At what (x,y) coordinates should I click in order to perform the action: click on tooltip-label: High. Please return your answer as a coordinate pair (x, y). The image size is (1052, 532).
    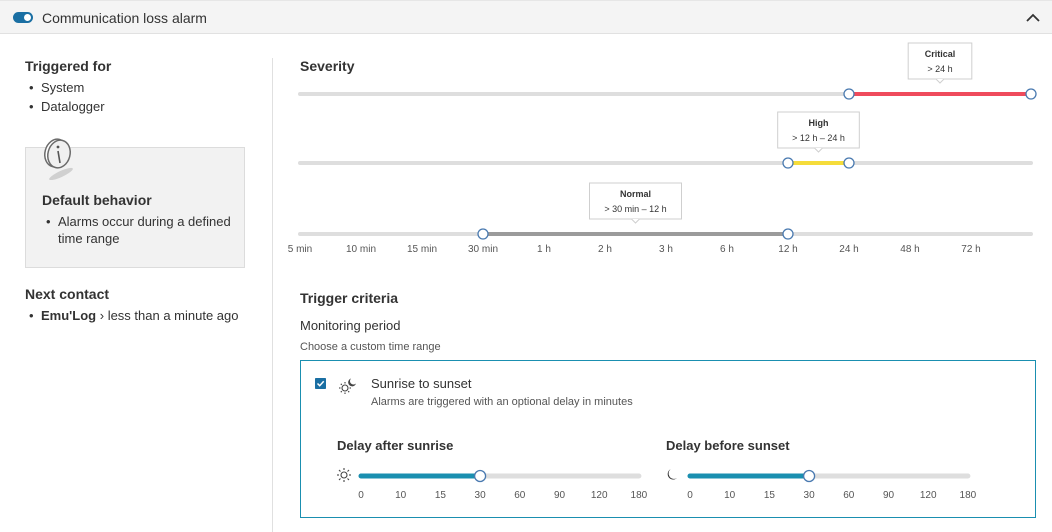
    Looking at the image, I should click on (819, 123).